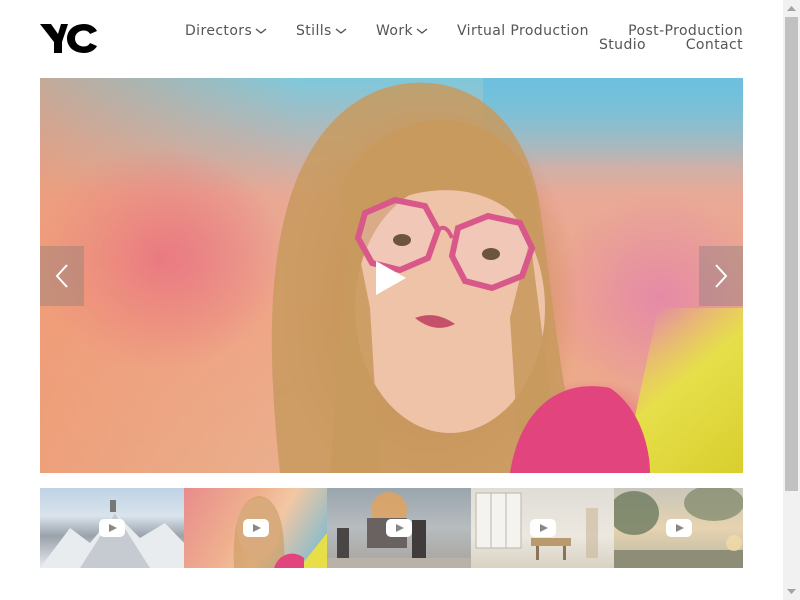 Image resolution: width=800 pixels, height=600 pixels. I want to click on nav-virtual-production: Virtual Production, so click(523, 31).